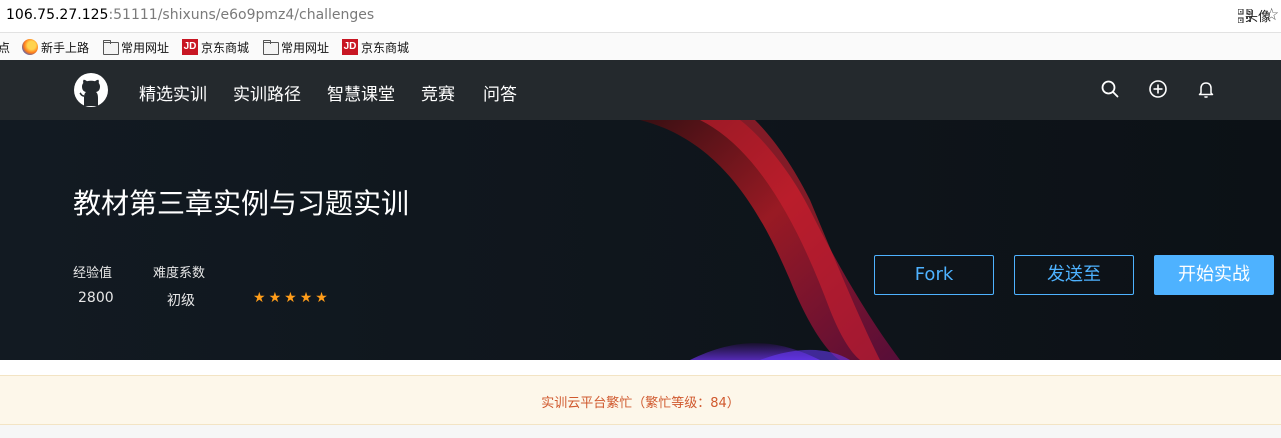 The image size is (1281, 438). Describe the element at coordinates (179, 273) in the screenshot. I see `stat-label-difficulty: 难度系数` at that location.